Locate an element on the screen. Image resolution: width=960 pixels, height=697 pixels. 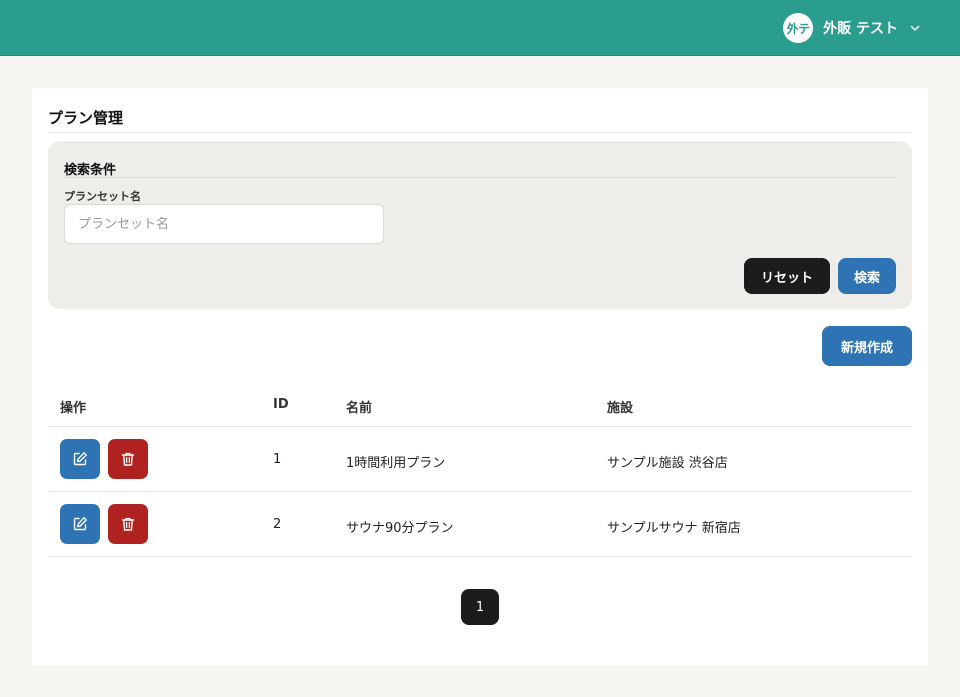
search-panel-divider is located at coordinates (480, 177).